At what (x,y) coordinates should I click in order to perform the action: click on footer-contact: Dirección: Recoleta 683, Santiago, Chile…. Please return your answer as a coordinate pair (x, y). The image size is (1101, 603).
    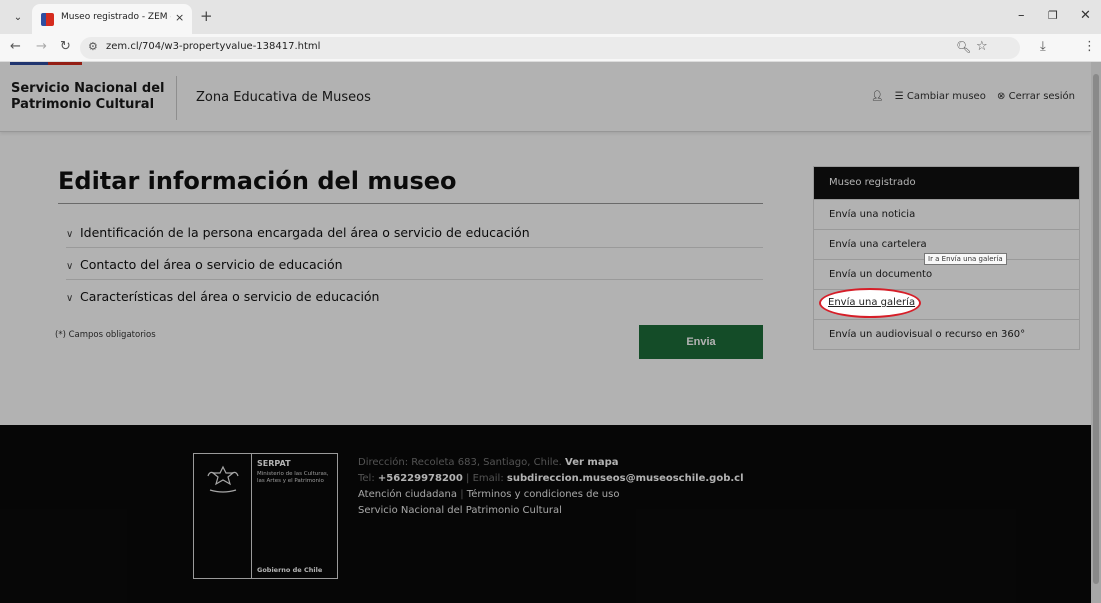
    Looking at the image, I should click on (551, 487).